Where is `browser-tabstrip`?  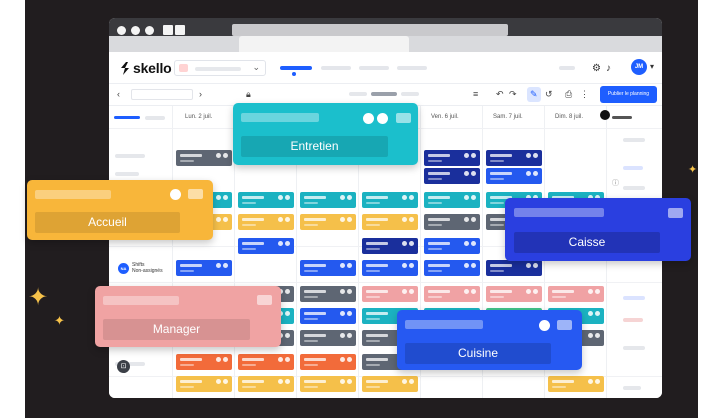
browser-tabstrip is located at coordinates (385, 44).